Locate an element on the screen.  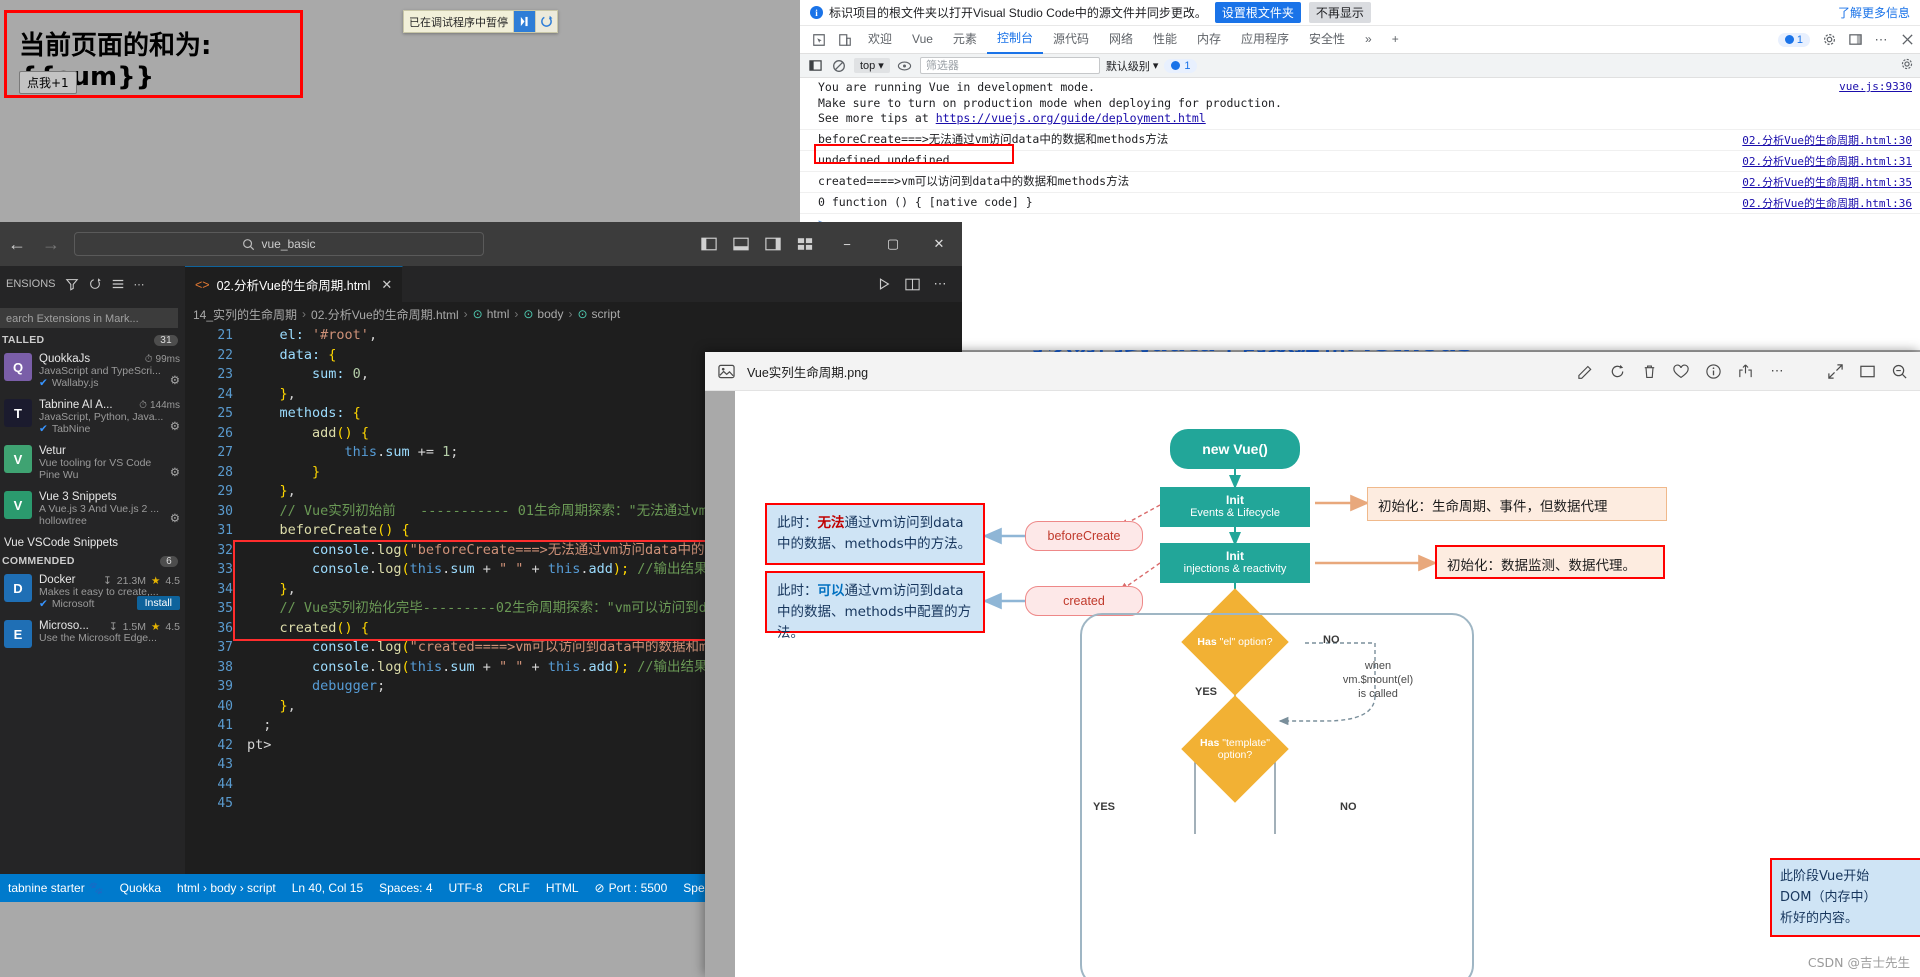
console-source-link: 02.分析Vue的生命周期.html:35 is located at coordinates (1827, 182).